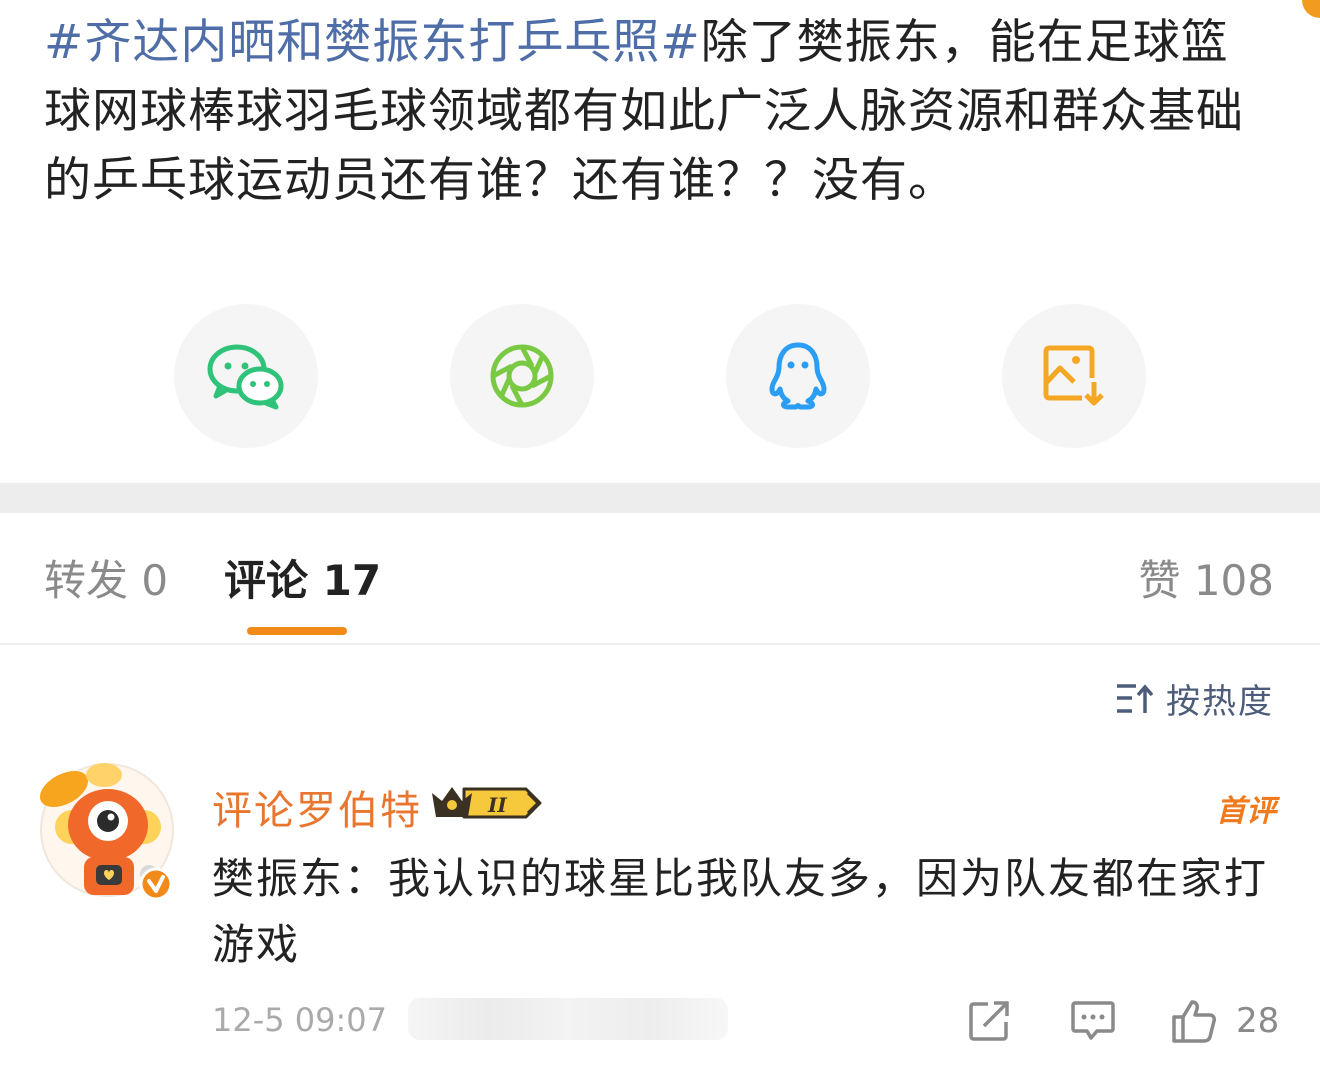 This screenshot has height=1083, width=1320. I want to click on share-moments-button, so click(522, 376).